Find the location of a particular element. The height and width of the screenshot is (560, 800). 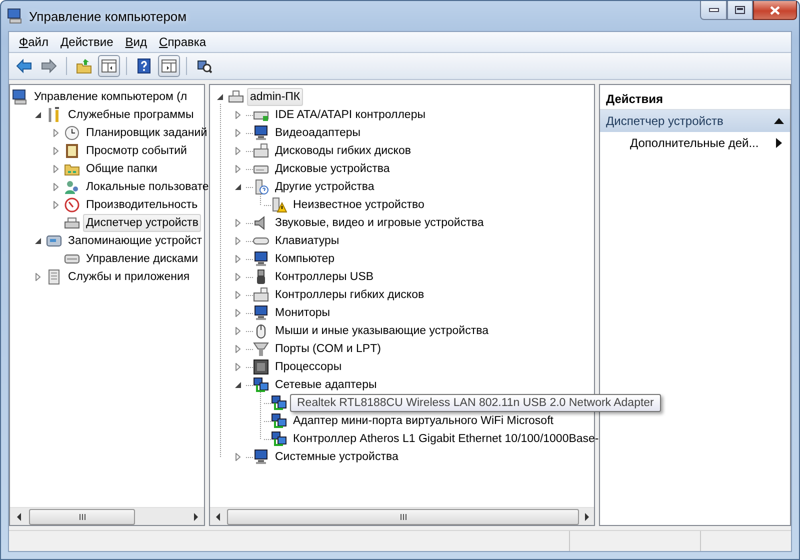

tree-item: Компьютер is located at coordinates (305, 259).